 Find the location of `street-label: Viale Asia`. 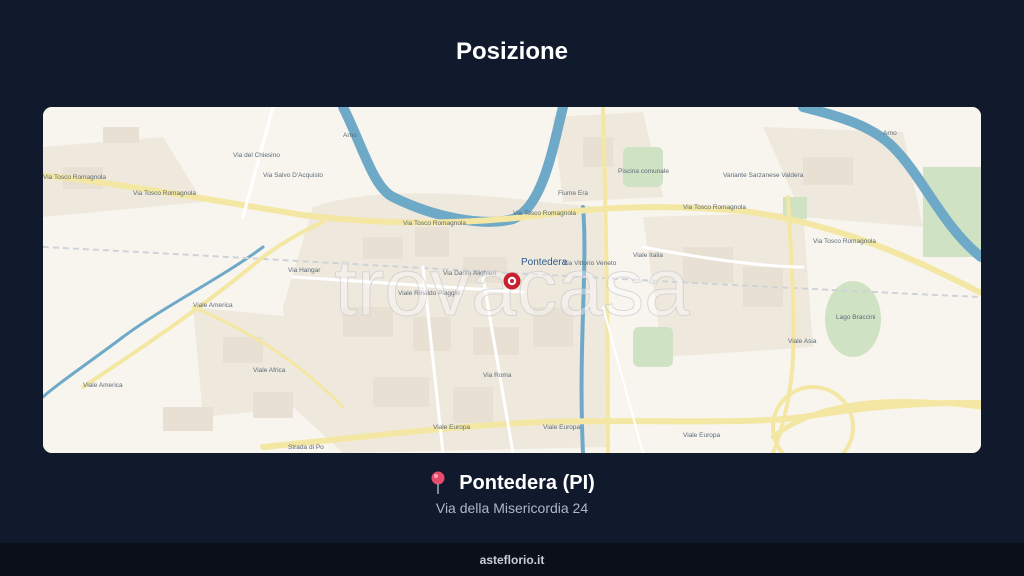

street-label: Viale Asia is located at coordinates (802, 341).